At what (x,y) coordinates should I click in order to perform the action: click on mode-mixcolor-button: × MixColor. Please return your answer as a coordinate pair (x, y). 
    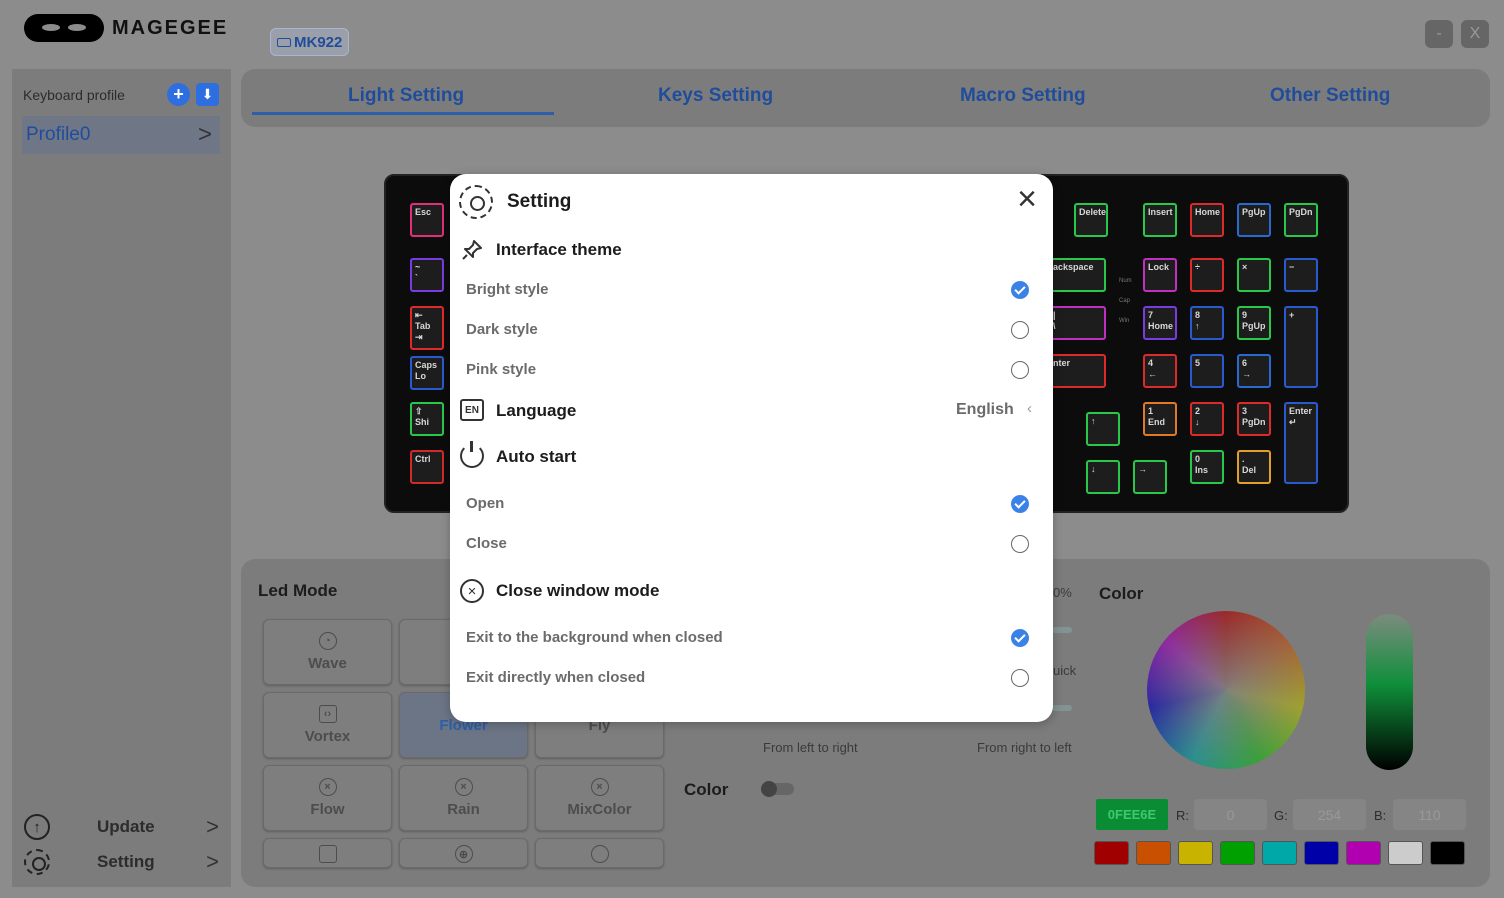
    Looking at the image, I should click on (599, 798).